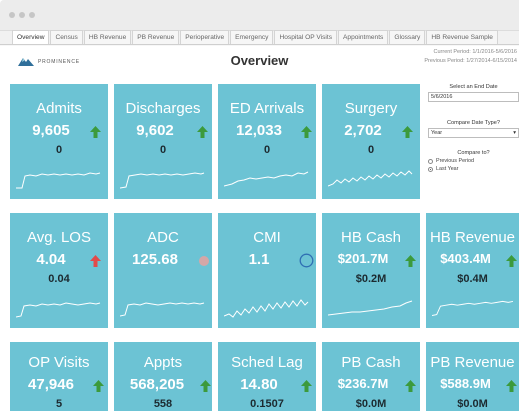 The height and width of the screenshot is (411, 519). I want to click on radio-button-icon, so click(430, 161).